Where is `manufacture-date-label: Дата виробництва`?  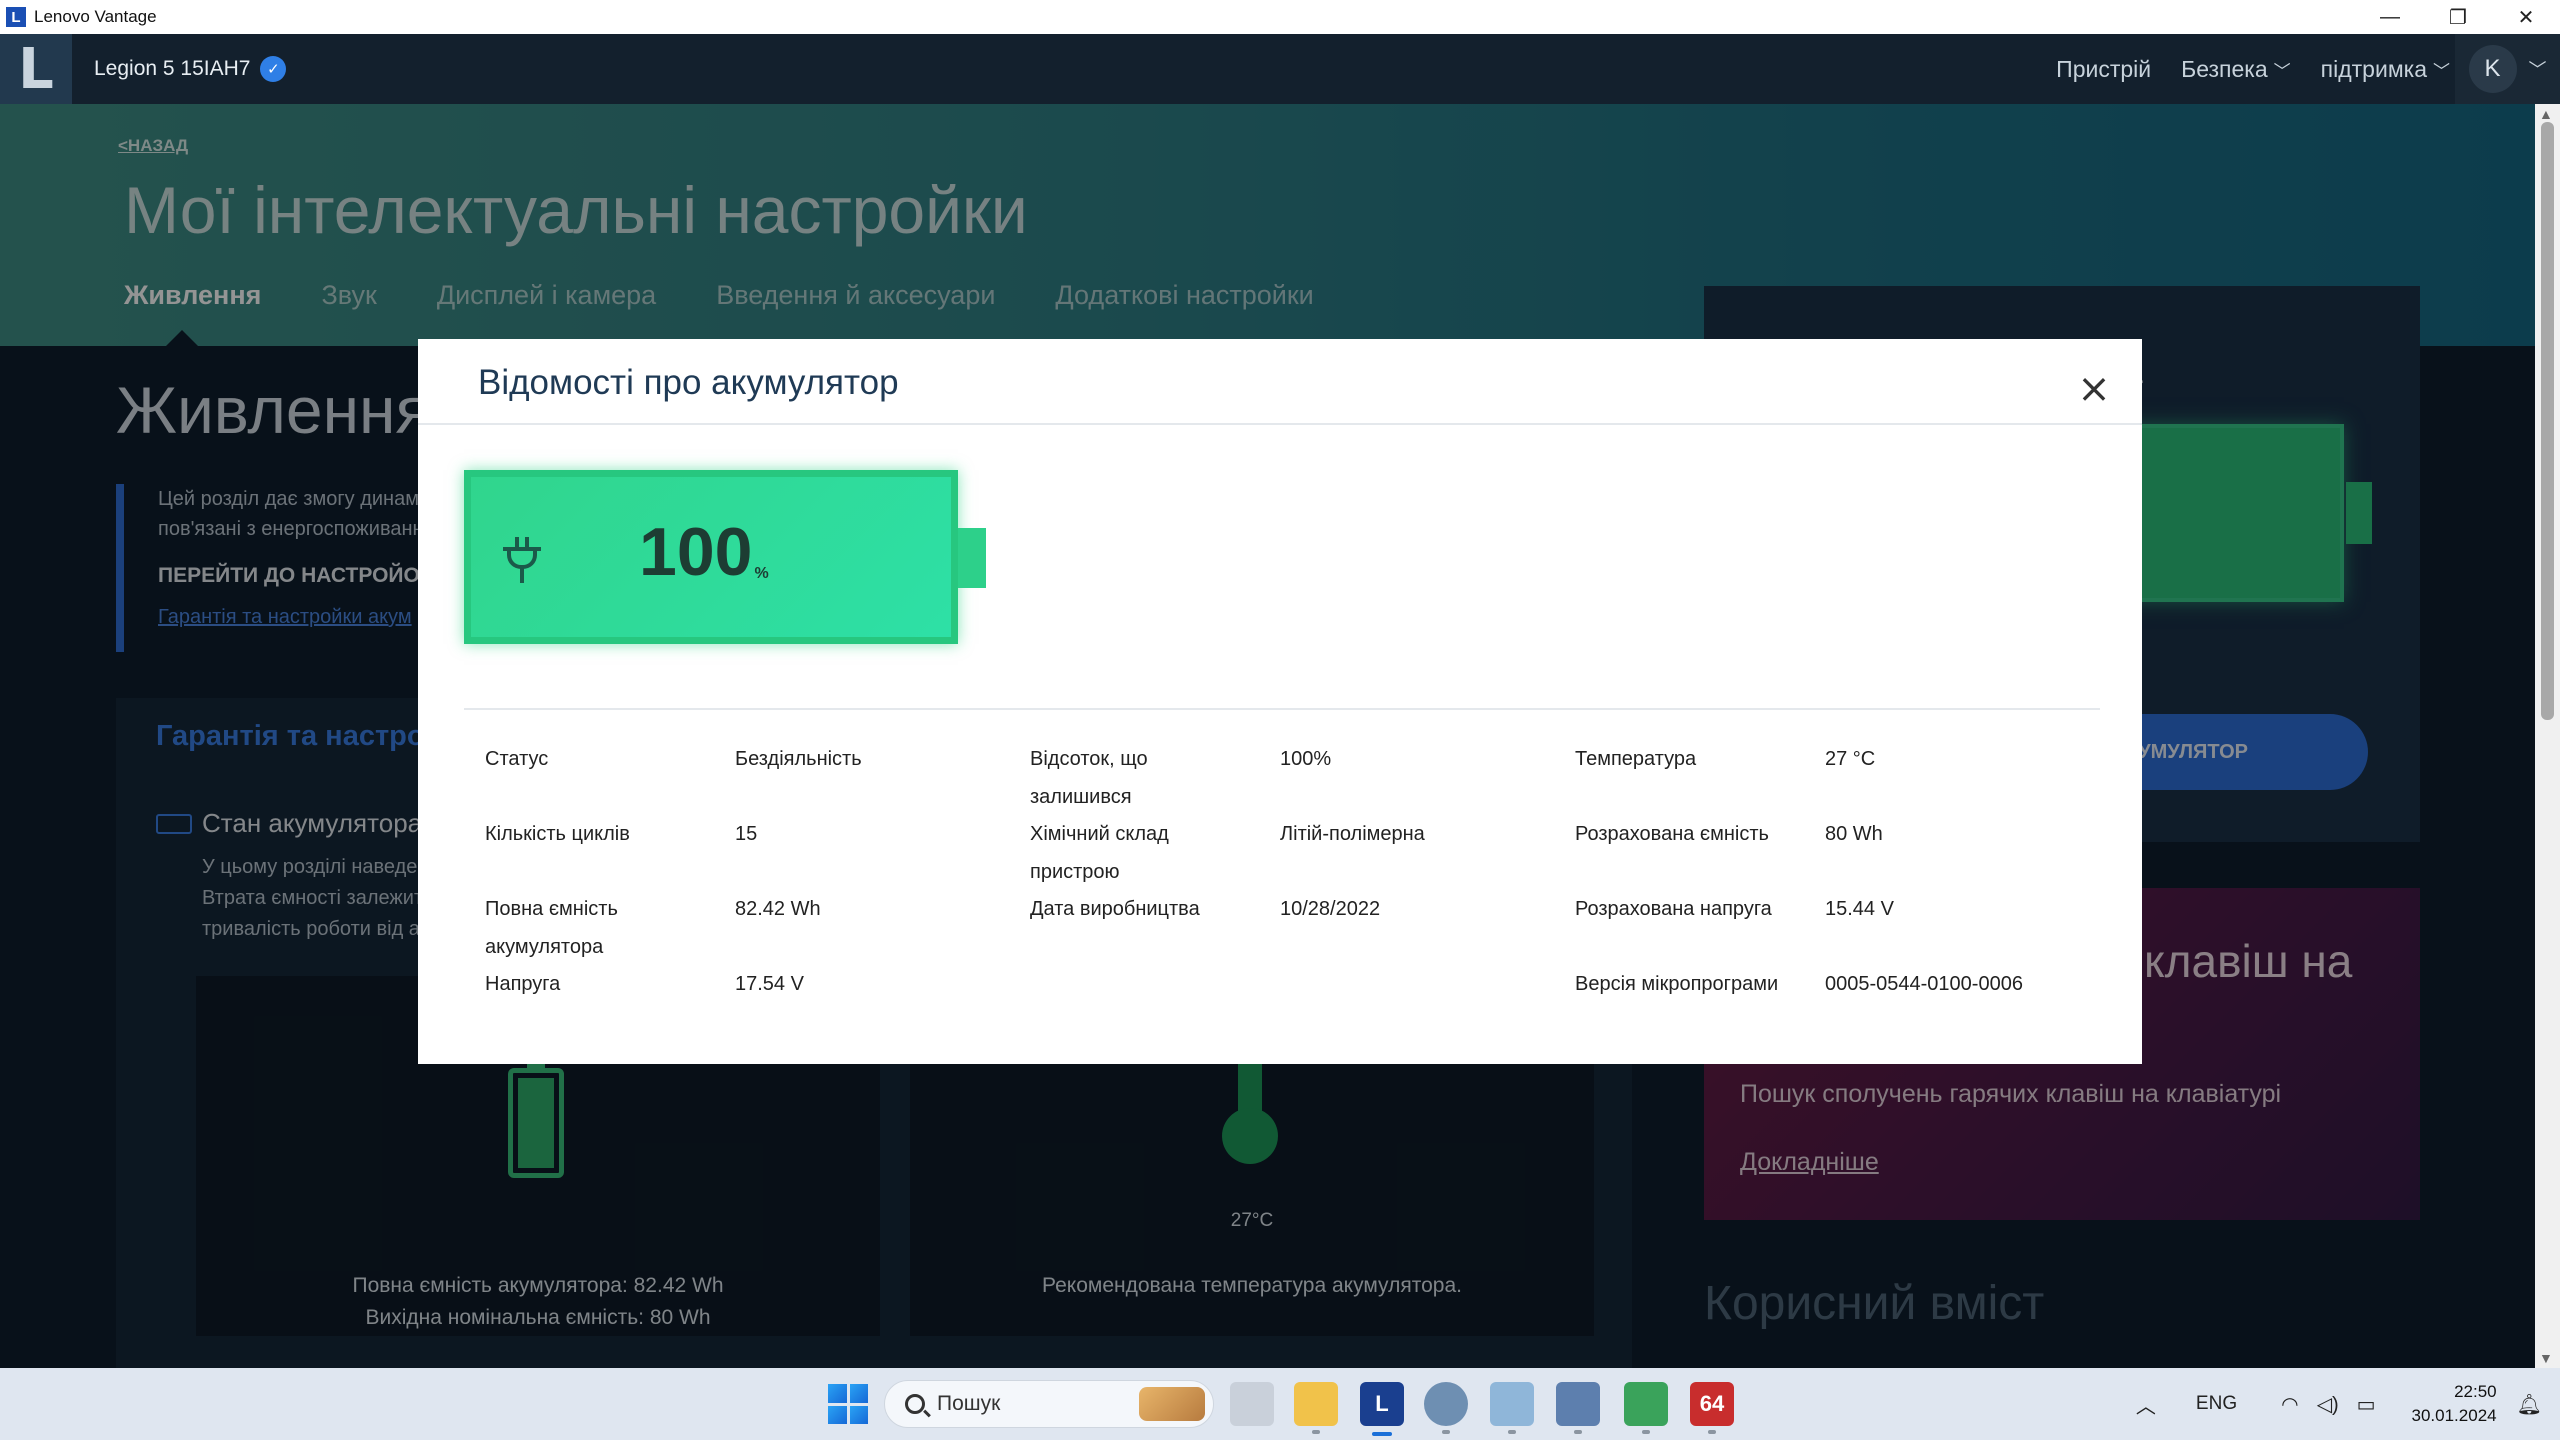
manufacture-date-label: Дата виробництва is located at coordinates (1115, 909).